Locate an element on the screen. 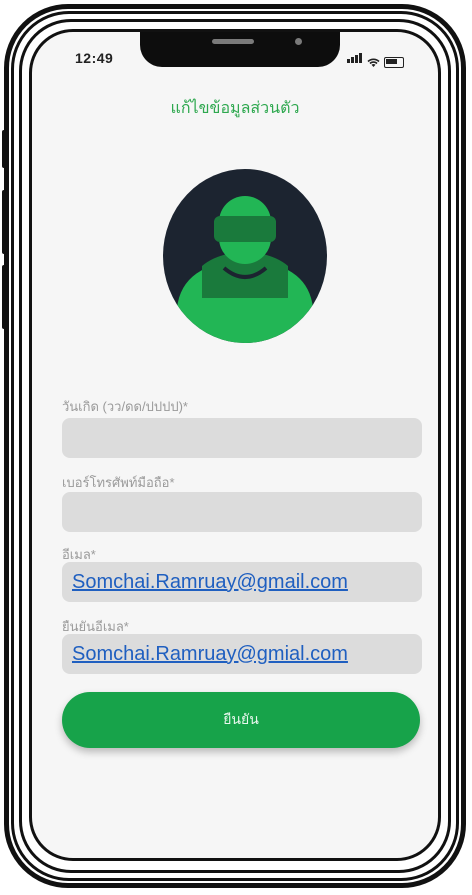 The image size is (472, 895). battery-icon is located at coordinates (394, 62).